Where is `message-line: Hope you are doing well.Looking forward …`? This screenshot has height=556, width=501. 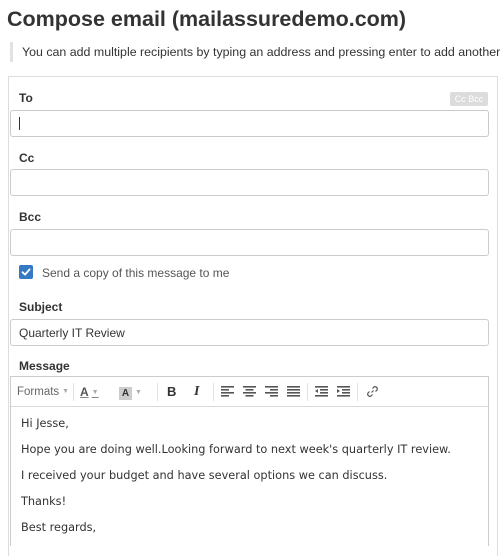
message-line: Hope you are doing well.Looking forward … is located at coordinates (236, 449).